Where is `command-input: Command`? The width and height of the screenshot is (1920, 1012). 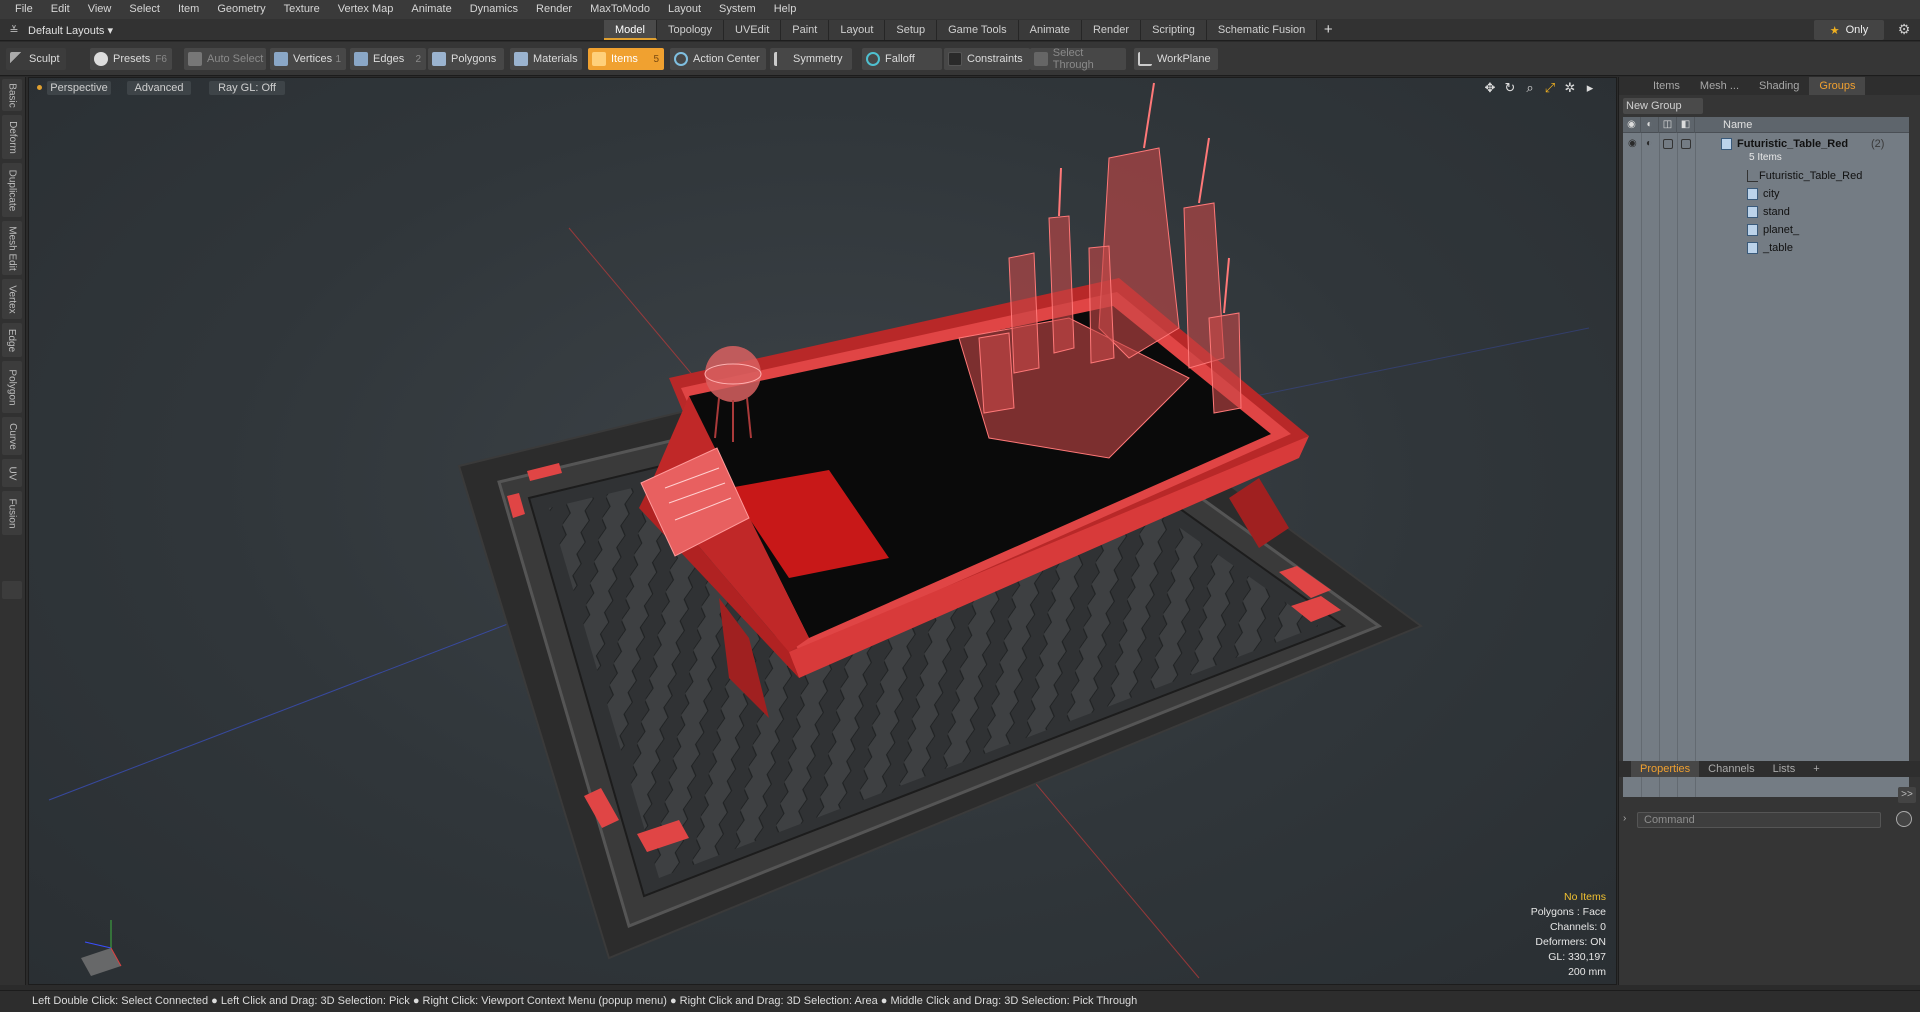 command-input: Command is located at coordinates (1759, 820).